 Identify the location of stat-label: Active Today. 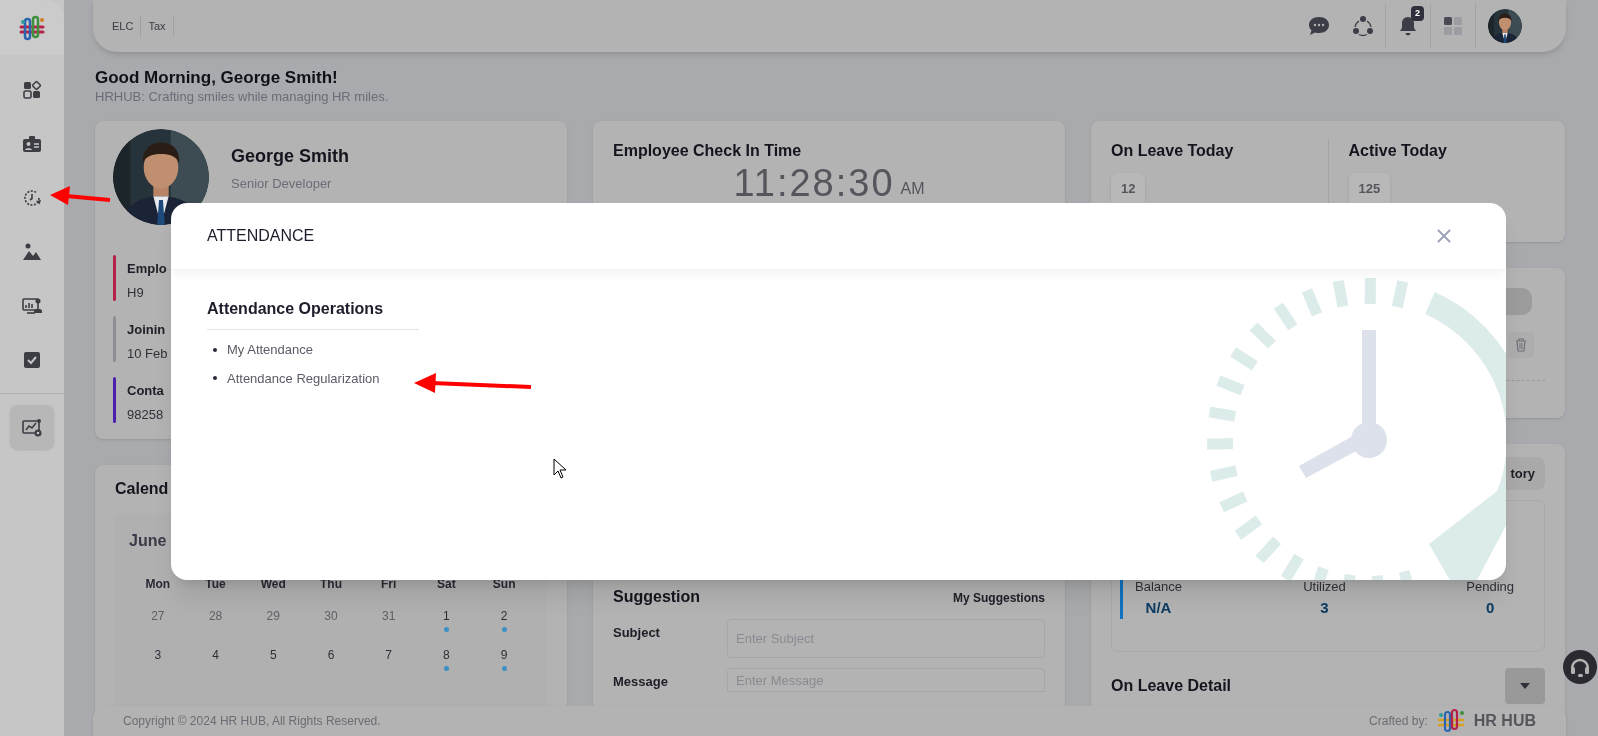
(1398, 151).